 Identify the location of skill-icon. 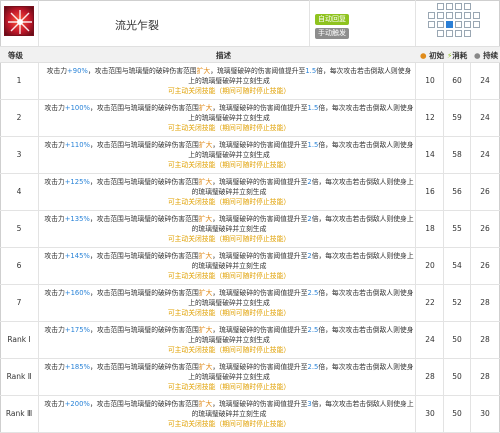
(19, 21).